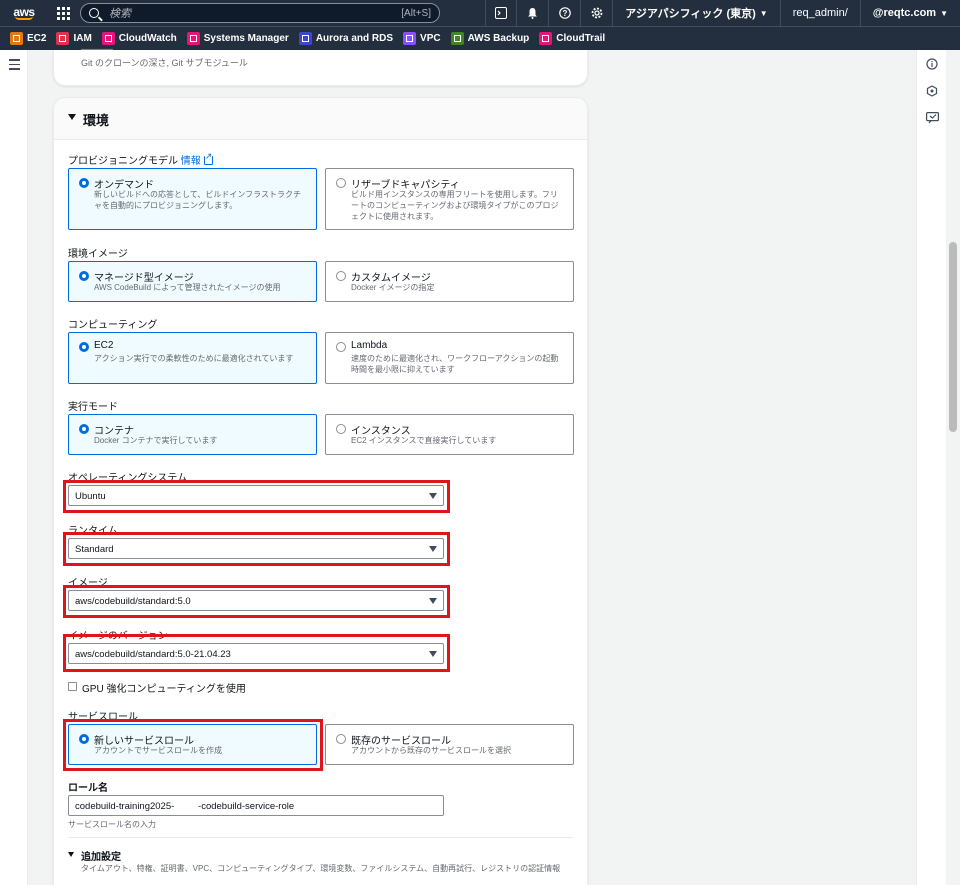 Image resolution: width=960 pixels, height=885 pixels. I want to click on vpc-icon, so click(410, 38).